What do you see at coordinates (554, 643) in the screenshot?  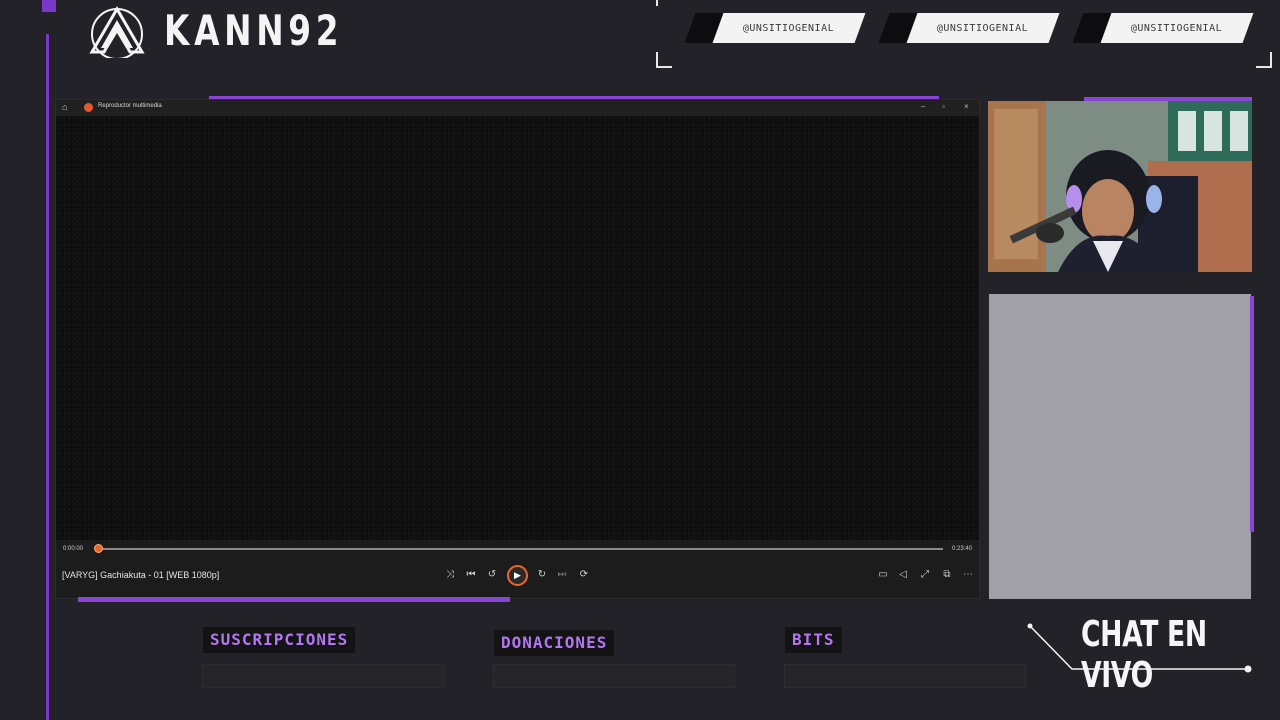 I see `donations-label: DONACIONES` at bounding box center [554, 643].